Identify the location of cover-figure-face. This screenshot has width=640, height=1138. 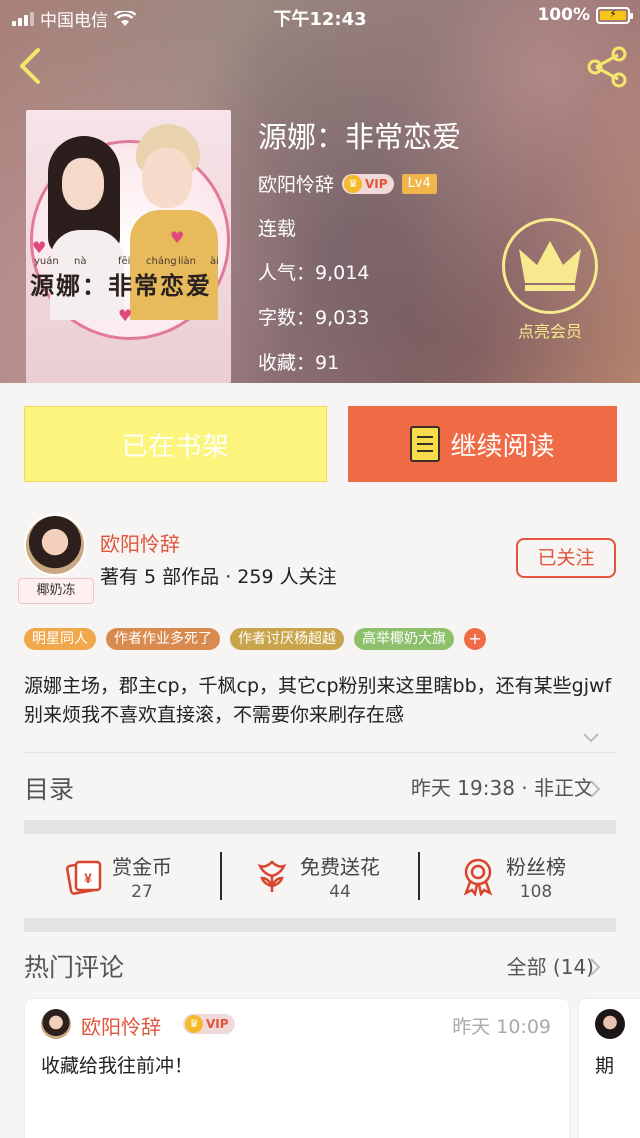
(83, 184).